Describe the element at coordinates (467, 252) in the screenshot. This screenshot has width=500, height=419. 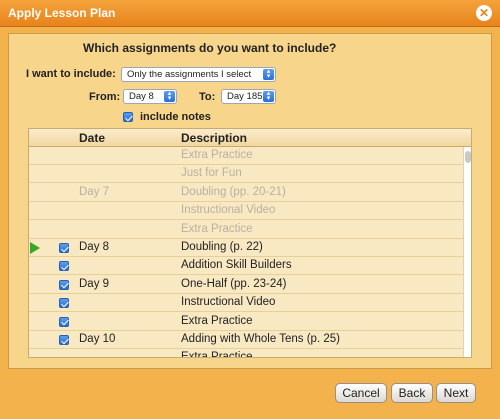
I see `scrollbar` at that location.